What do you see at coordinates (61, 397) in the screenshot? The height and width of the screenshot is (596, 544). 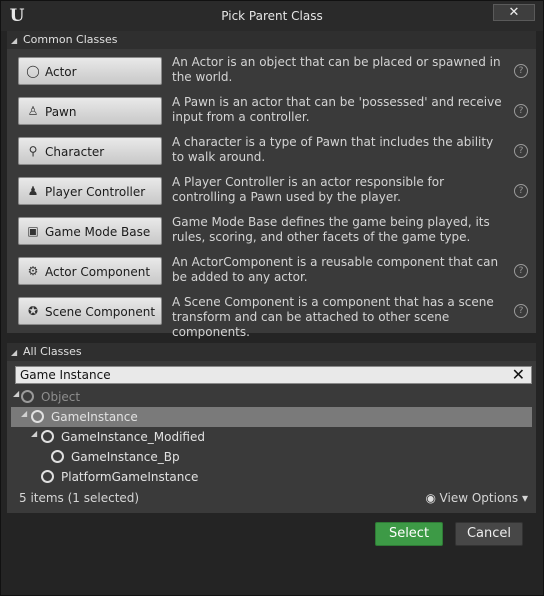 I see `tree-item-label: Object` at bounding box center [61, 397].